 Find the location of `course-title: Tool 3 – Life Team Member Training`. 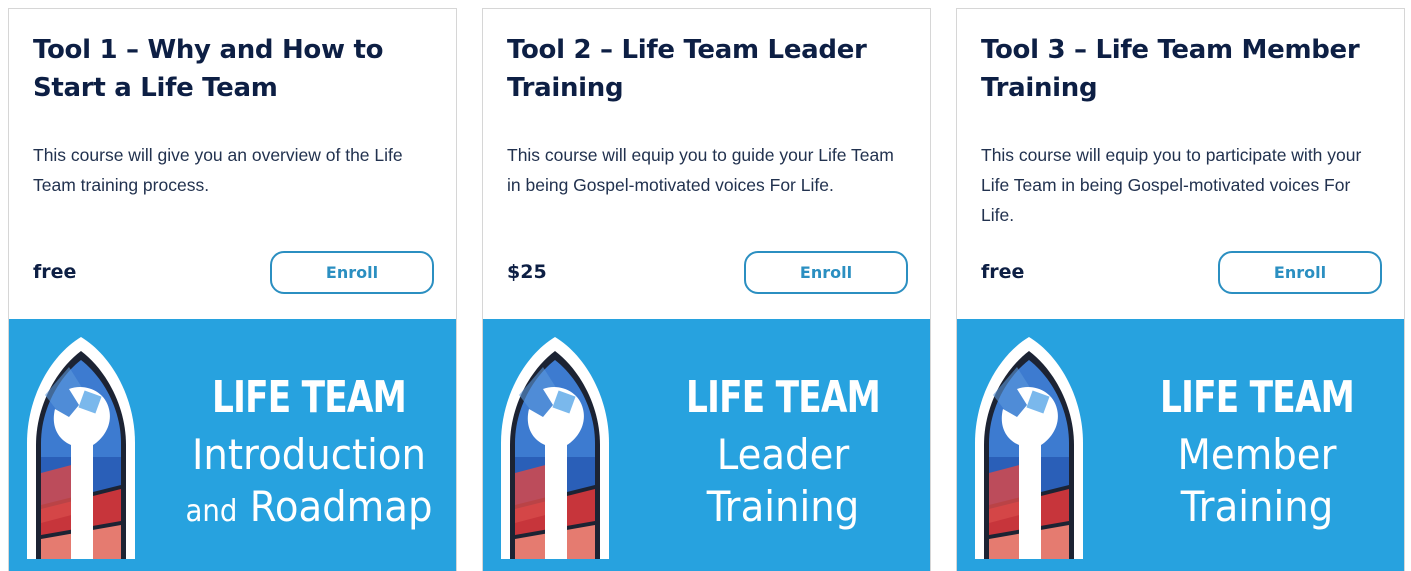

course-title: Tool 3 – Life Team Member Training is located at coordinates (1170, 69).